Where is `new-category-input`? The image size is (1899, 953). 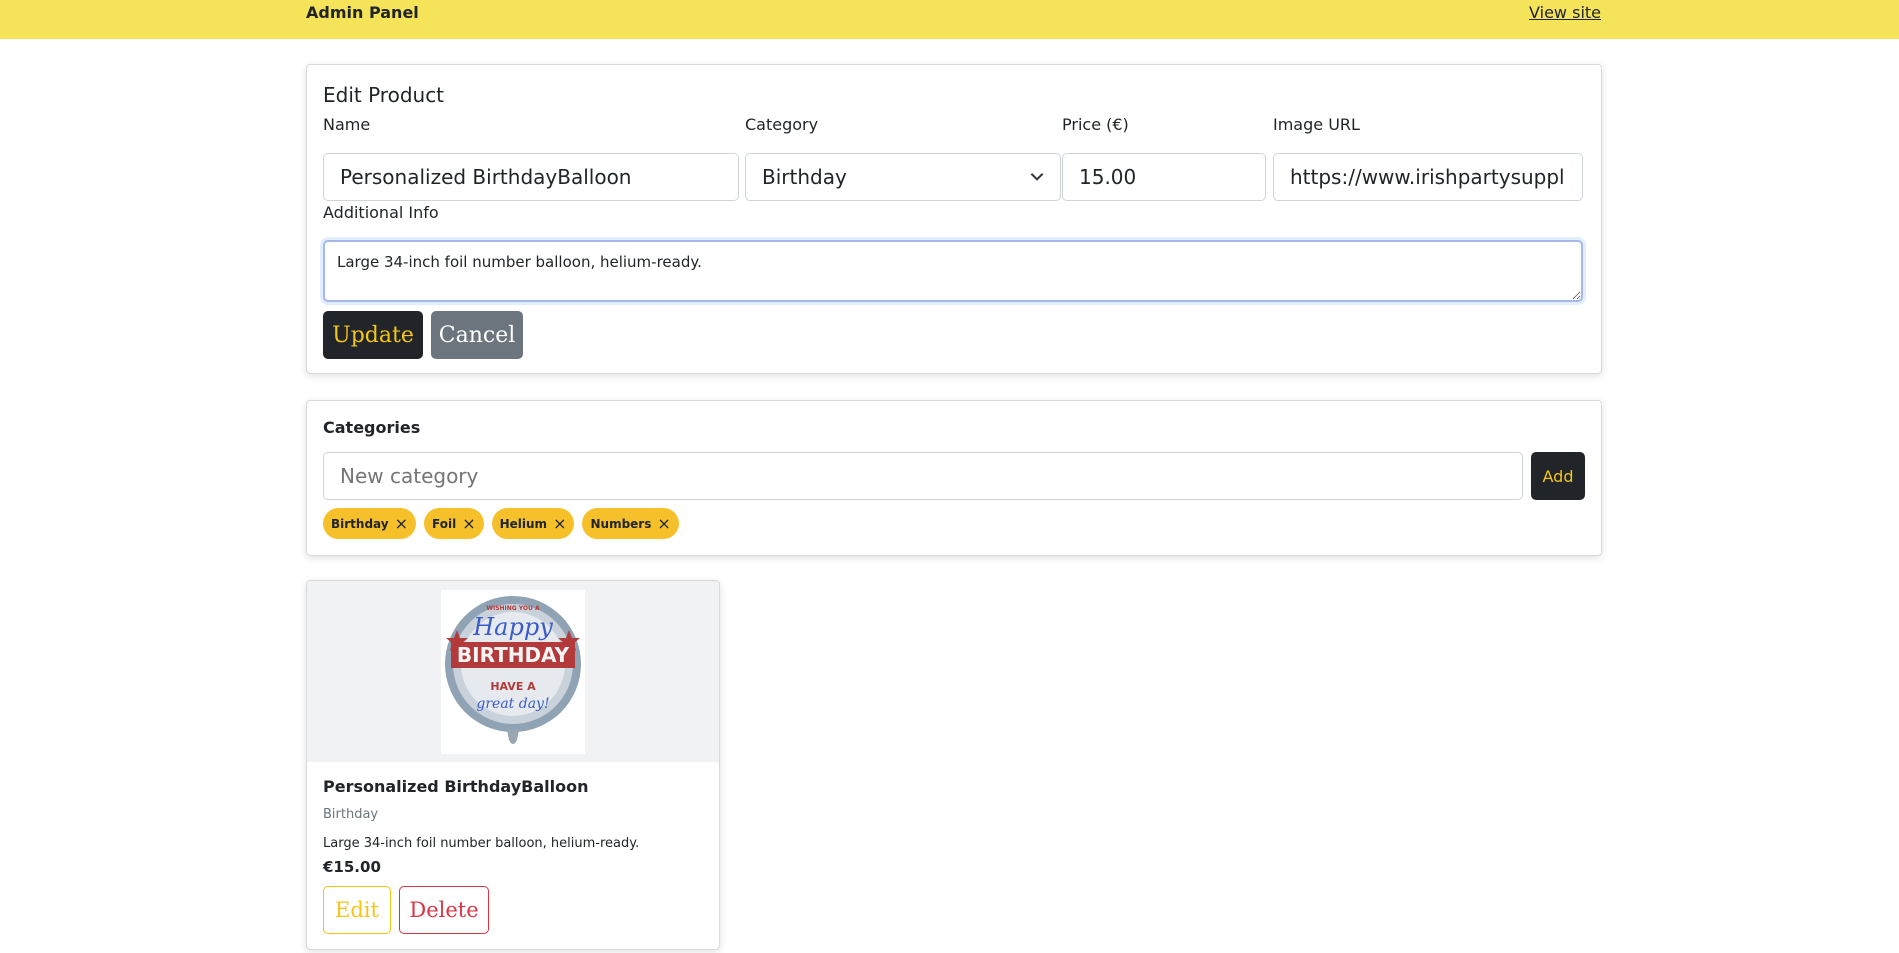 new-category-input is located at coordinates (923, 476).